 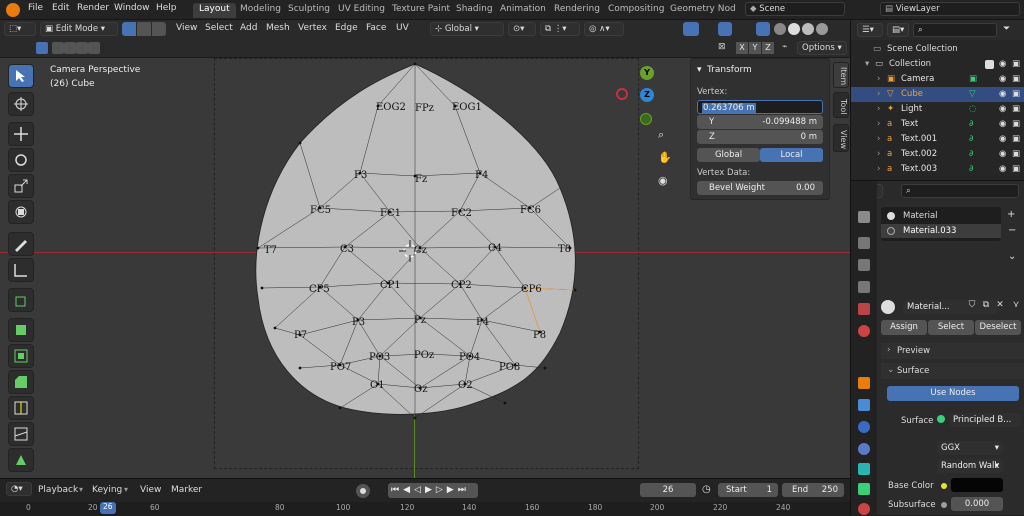 I want to click on tab-animation: Animation, so click(x=523, y=10).